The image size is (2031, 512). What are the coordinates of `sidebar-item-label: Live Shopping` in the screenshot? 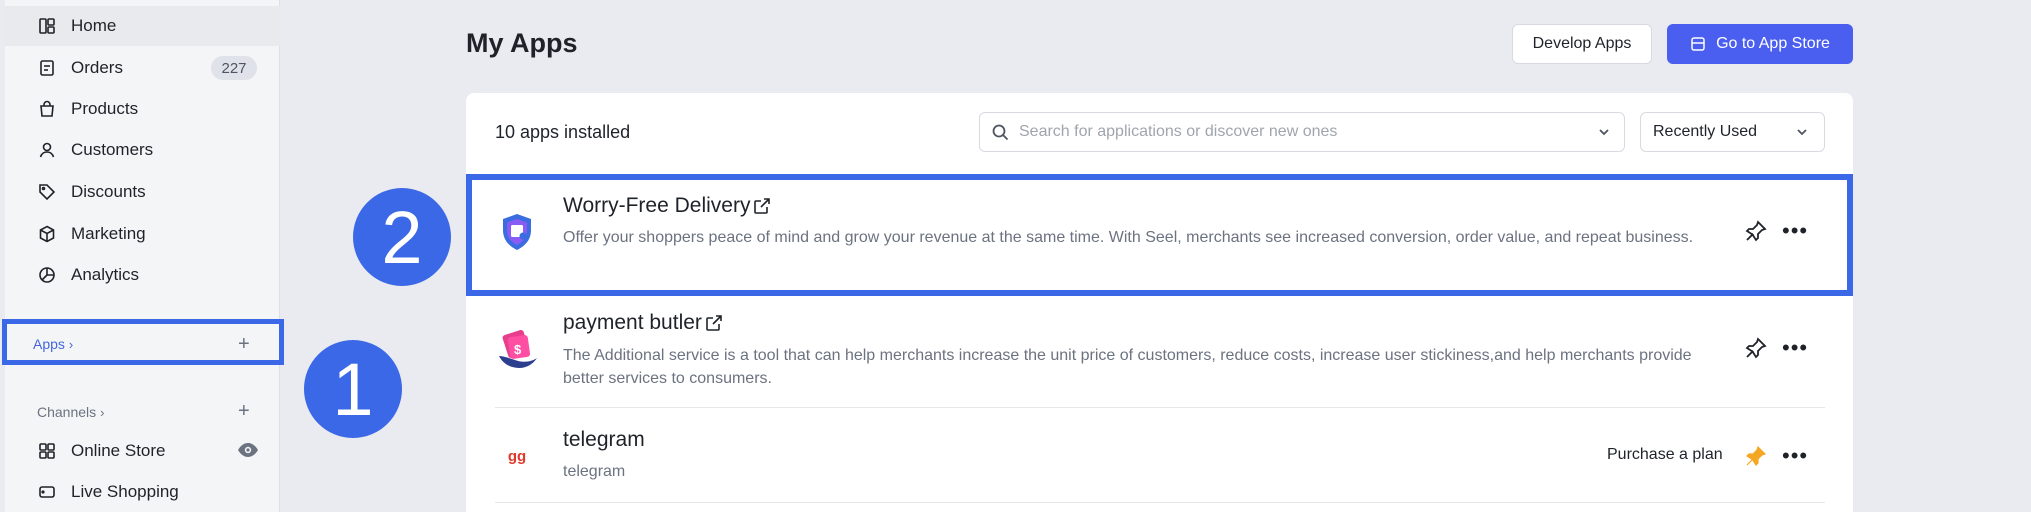 It's located at (125, 491).